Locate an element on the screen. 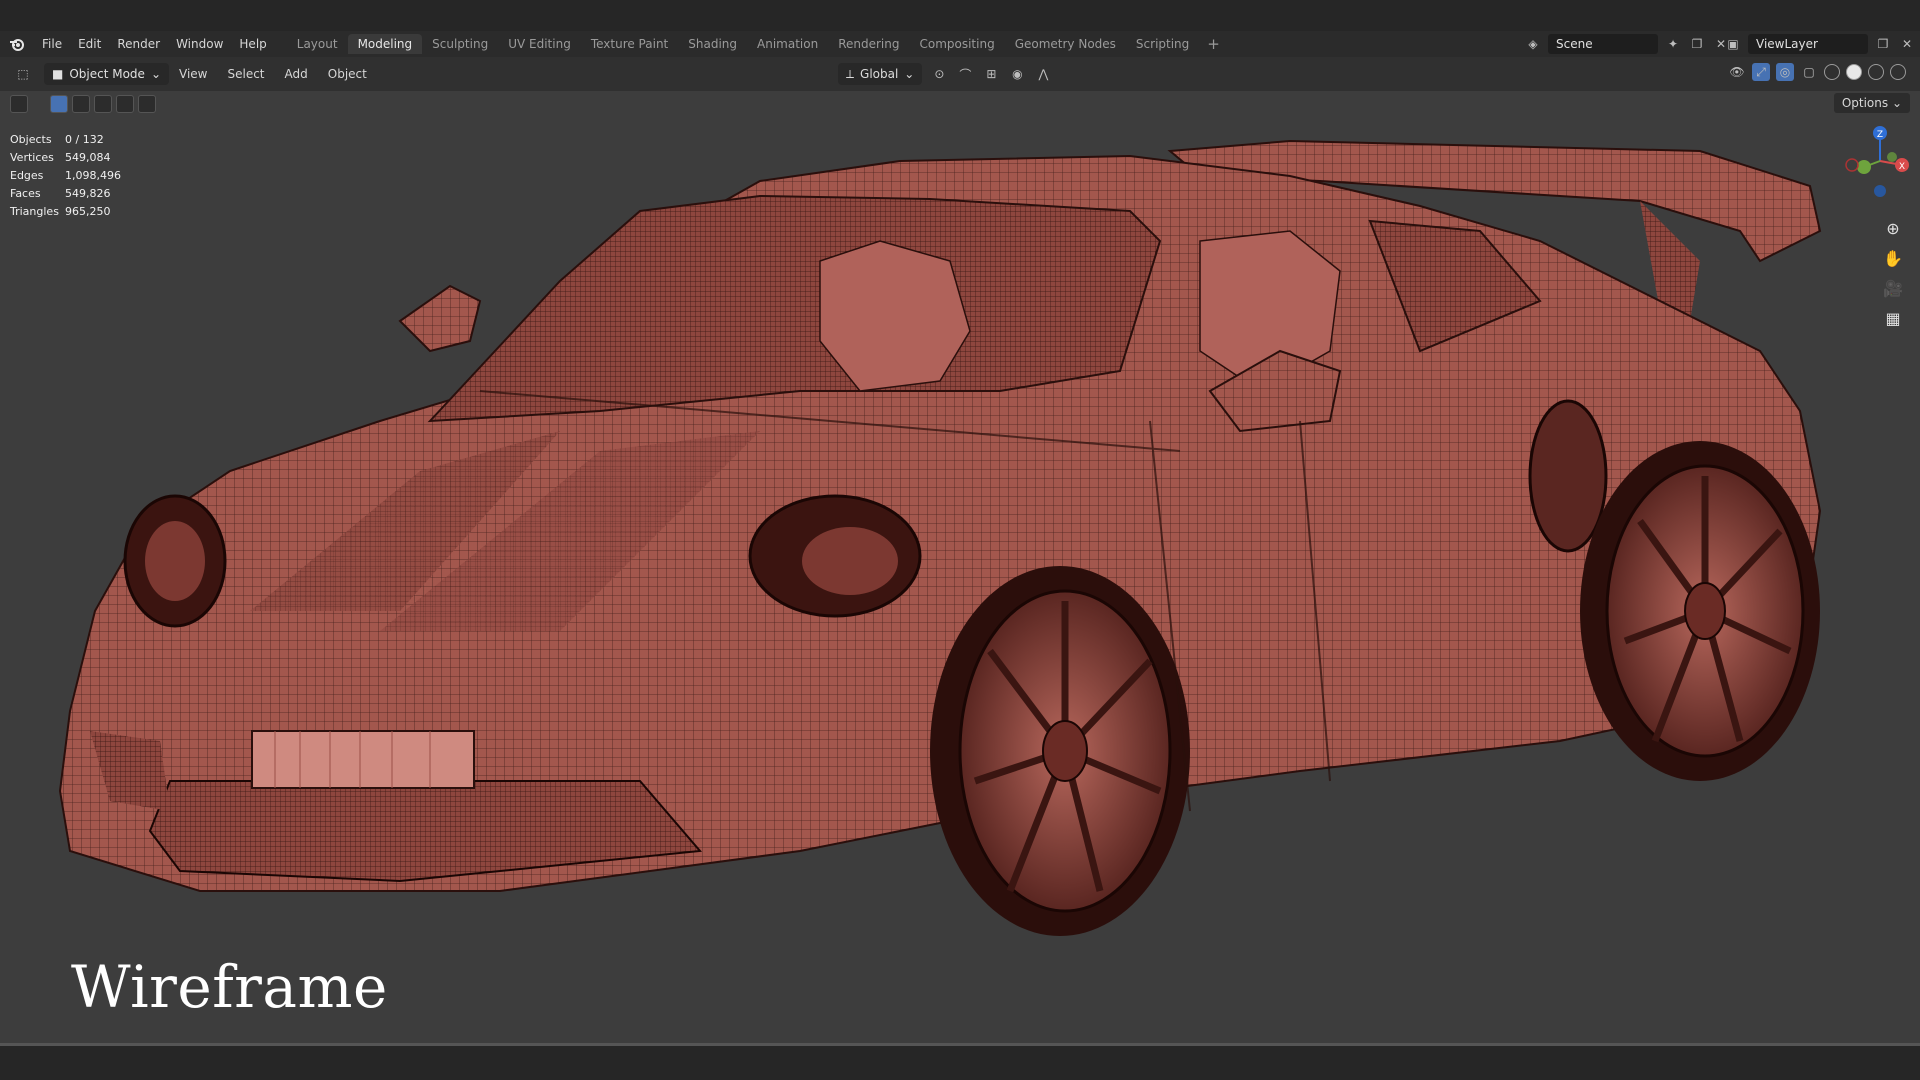  scene-selector: ◈ Scene ✦ ❐ ✕ is located at coordinates (1627, 44).